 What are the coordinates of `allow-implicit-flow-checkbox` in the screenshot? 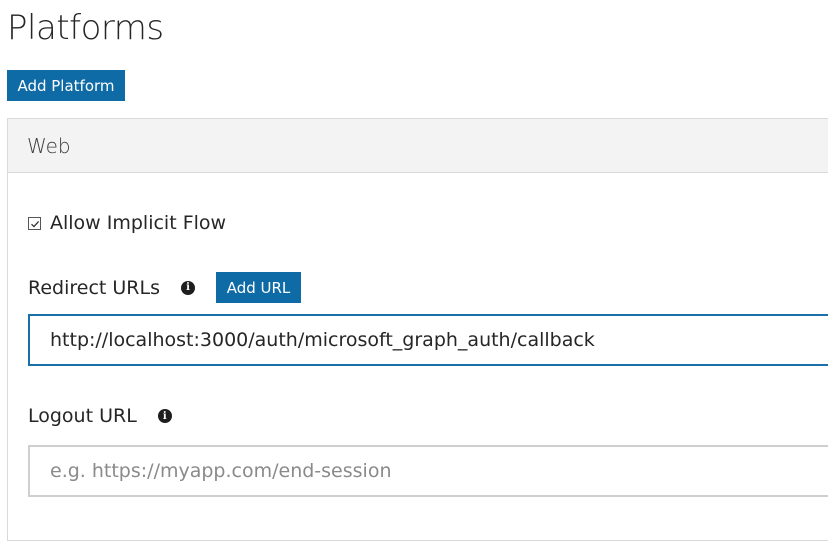 It's located at (34, 223).